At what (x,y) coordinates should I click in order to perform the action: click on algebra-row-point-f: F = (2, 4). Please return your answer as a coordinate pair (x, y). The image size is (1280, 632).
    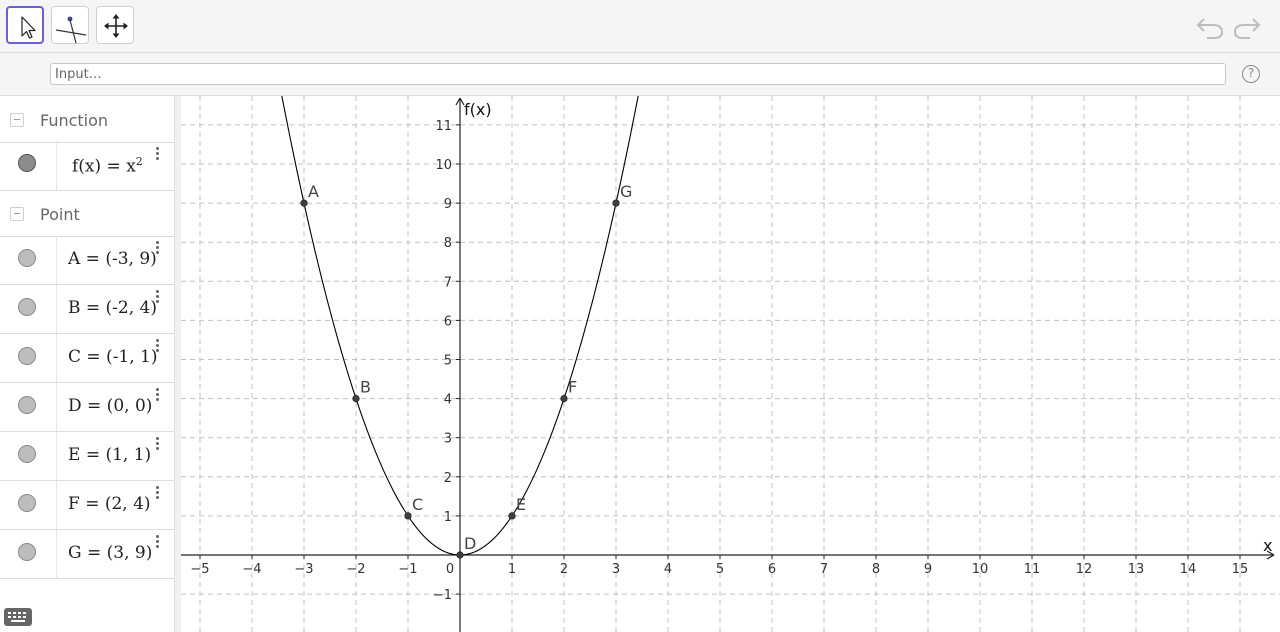
    Looking at the image, I should click on (87, 505).